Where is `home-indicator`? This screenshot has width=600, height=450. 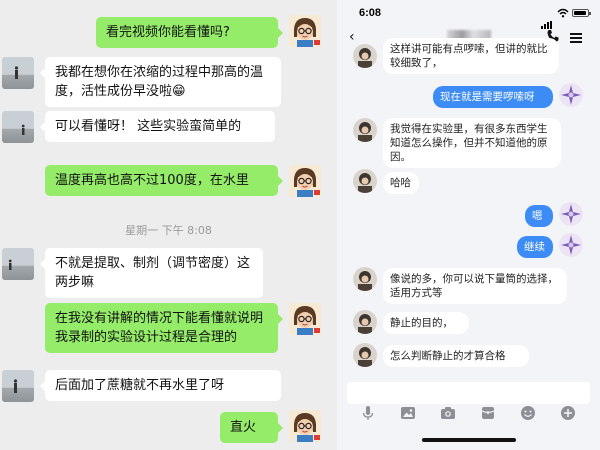
home-indicator is located at coordinates (469, 440).